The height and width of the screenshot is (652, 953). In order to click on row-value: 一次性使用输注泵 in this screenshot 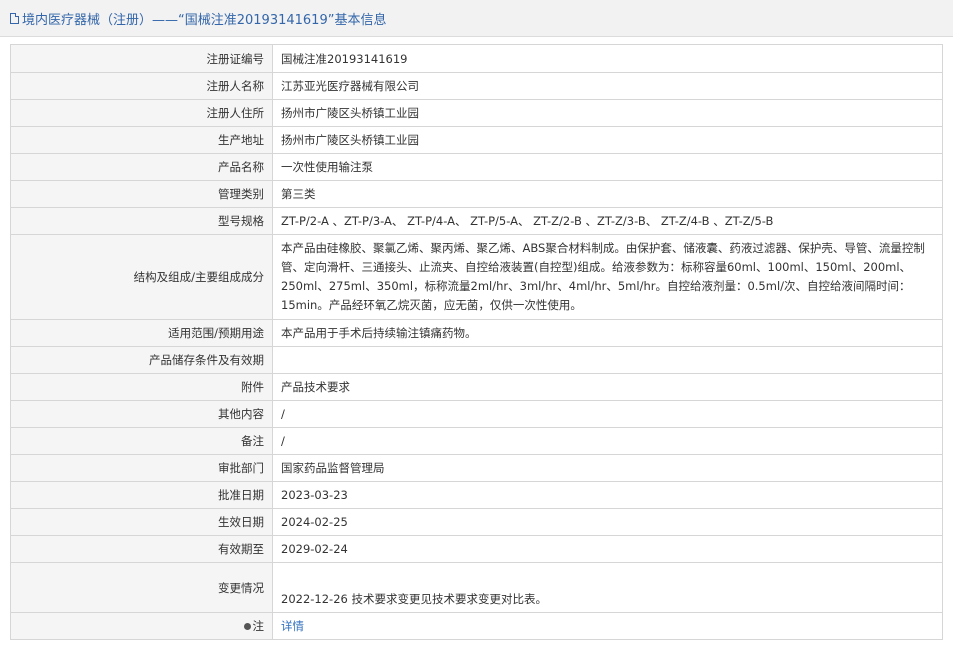, I will do `click(607, 167)`.